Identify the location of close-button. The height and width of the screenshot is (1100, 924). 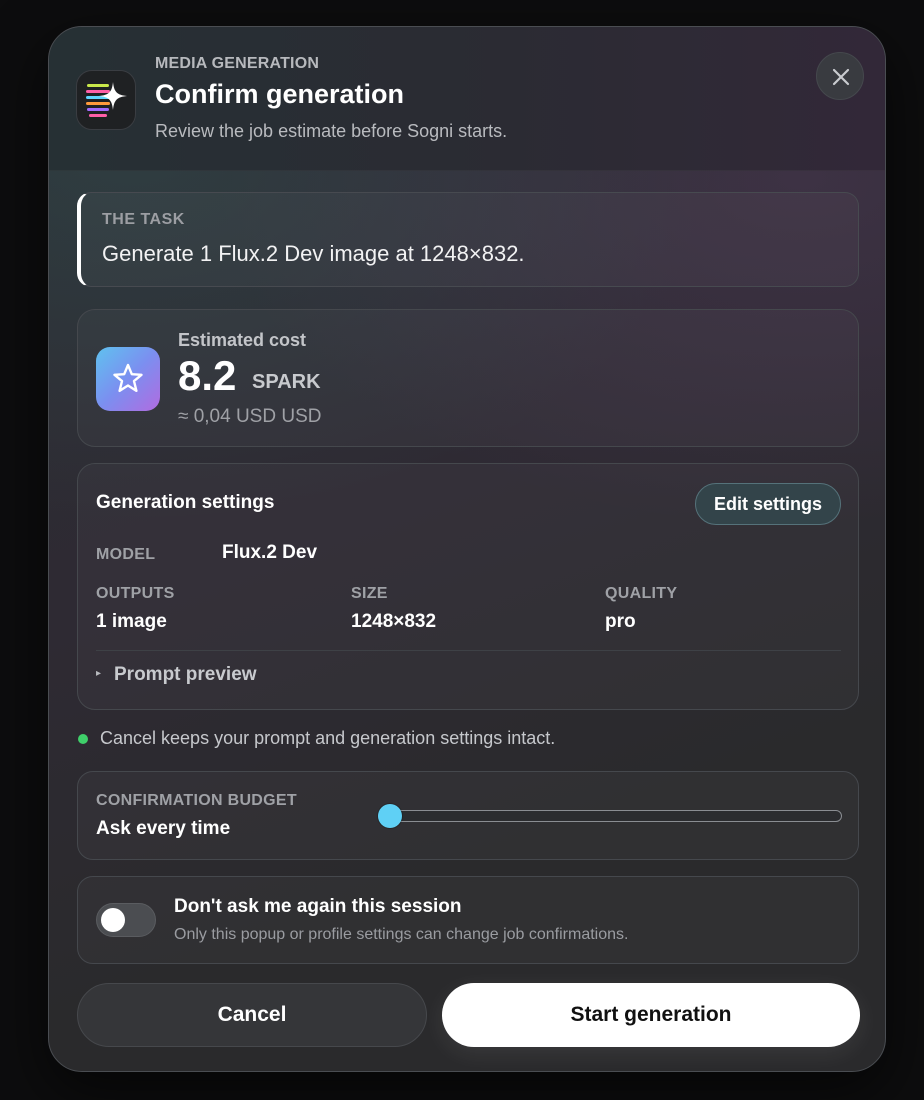
(840, 76).